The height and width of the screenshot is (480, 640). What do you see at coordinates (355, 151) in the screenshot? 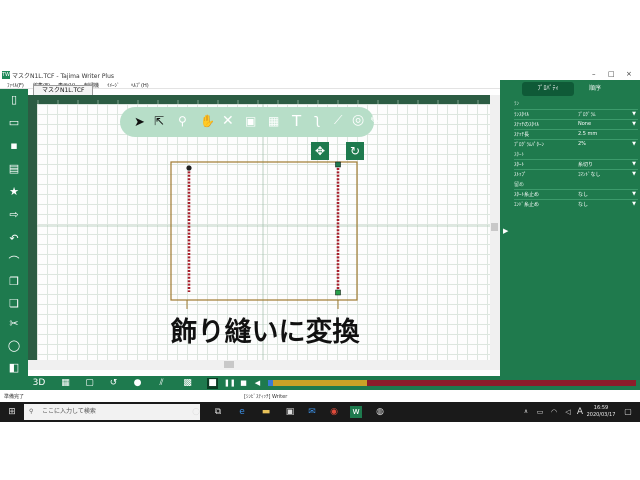
I see `rotate-button: ↻` at bounding box center [355, 151].